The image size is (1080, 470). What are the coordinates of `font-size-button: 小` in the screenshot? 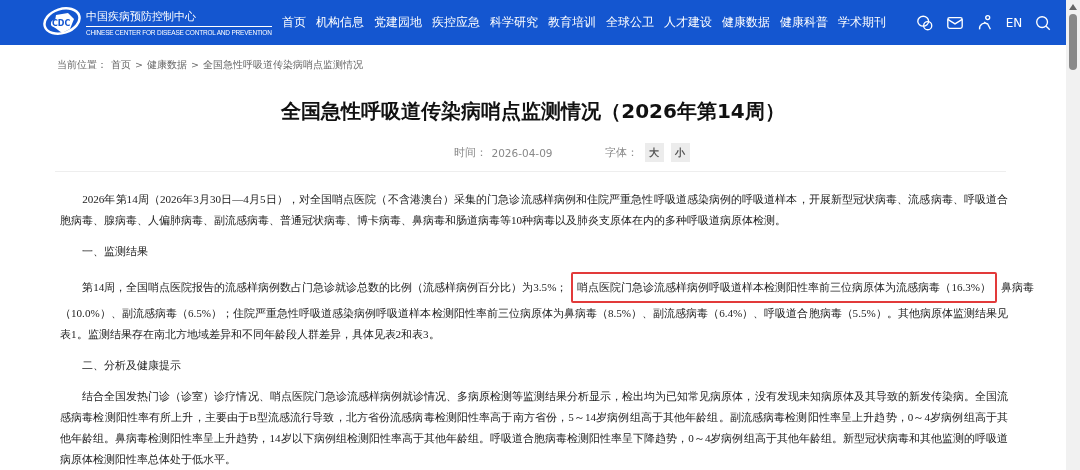 It's located at (680, 152).